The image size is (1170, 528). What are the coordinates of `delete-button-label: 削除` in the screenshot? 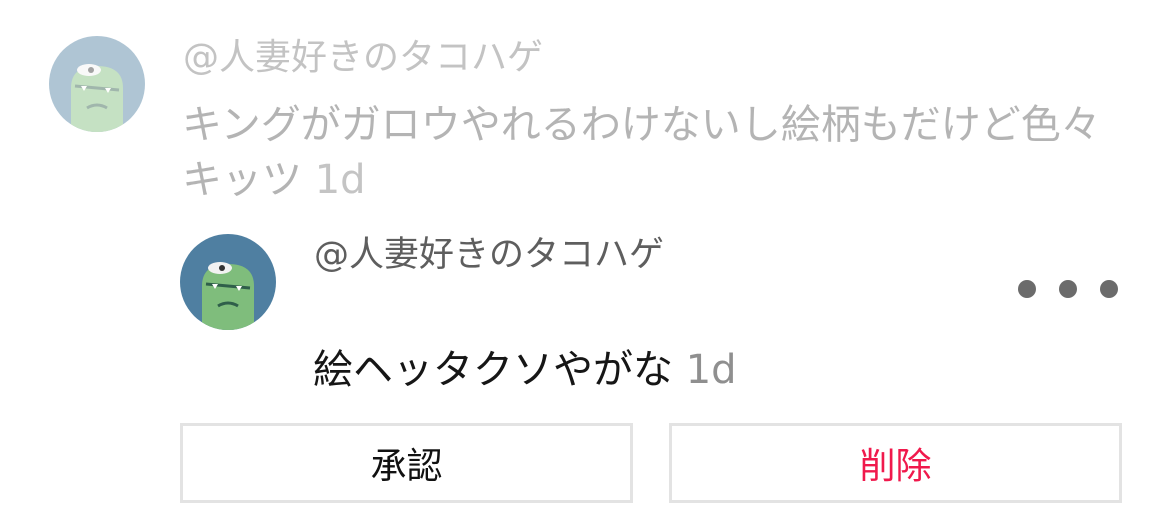 It's located at (895, 466).